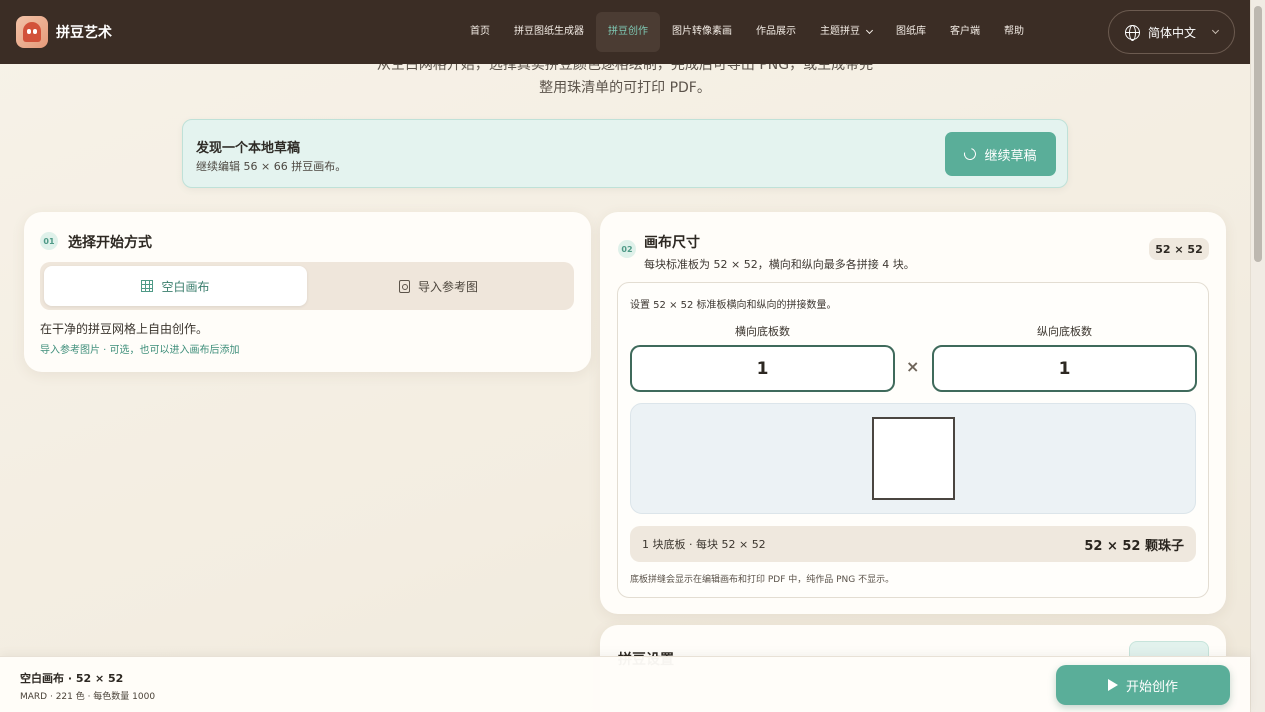  I want to click on nav-item-label: 图片转像素画, so click(702, 31).